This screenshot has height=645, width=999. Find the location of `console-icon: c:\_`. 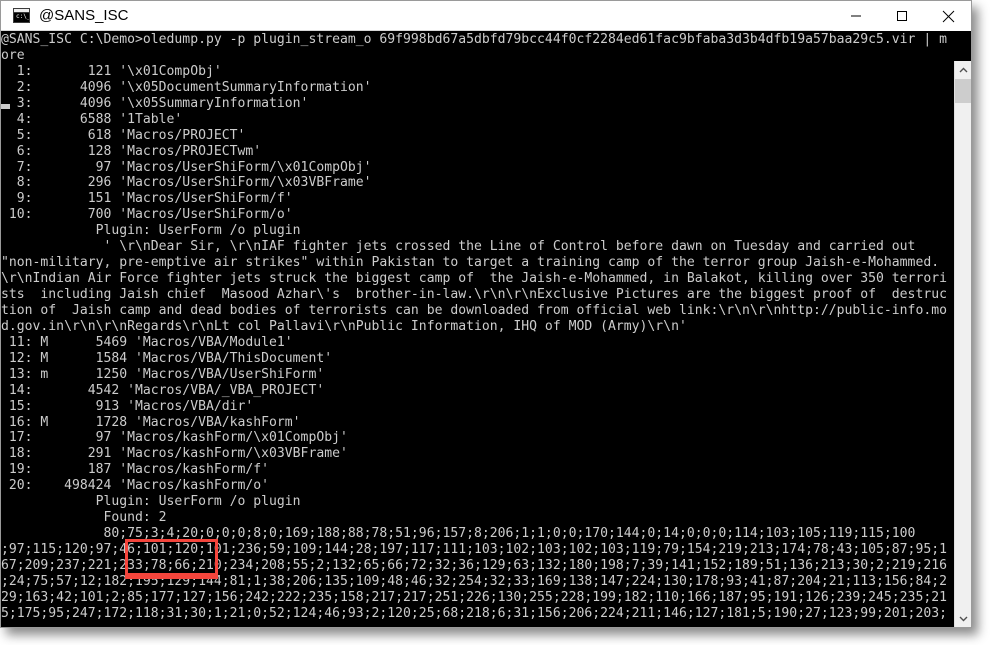

console-icon: c:\_ is located at coordinates (21, 15).